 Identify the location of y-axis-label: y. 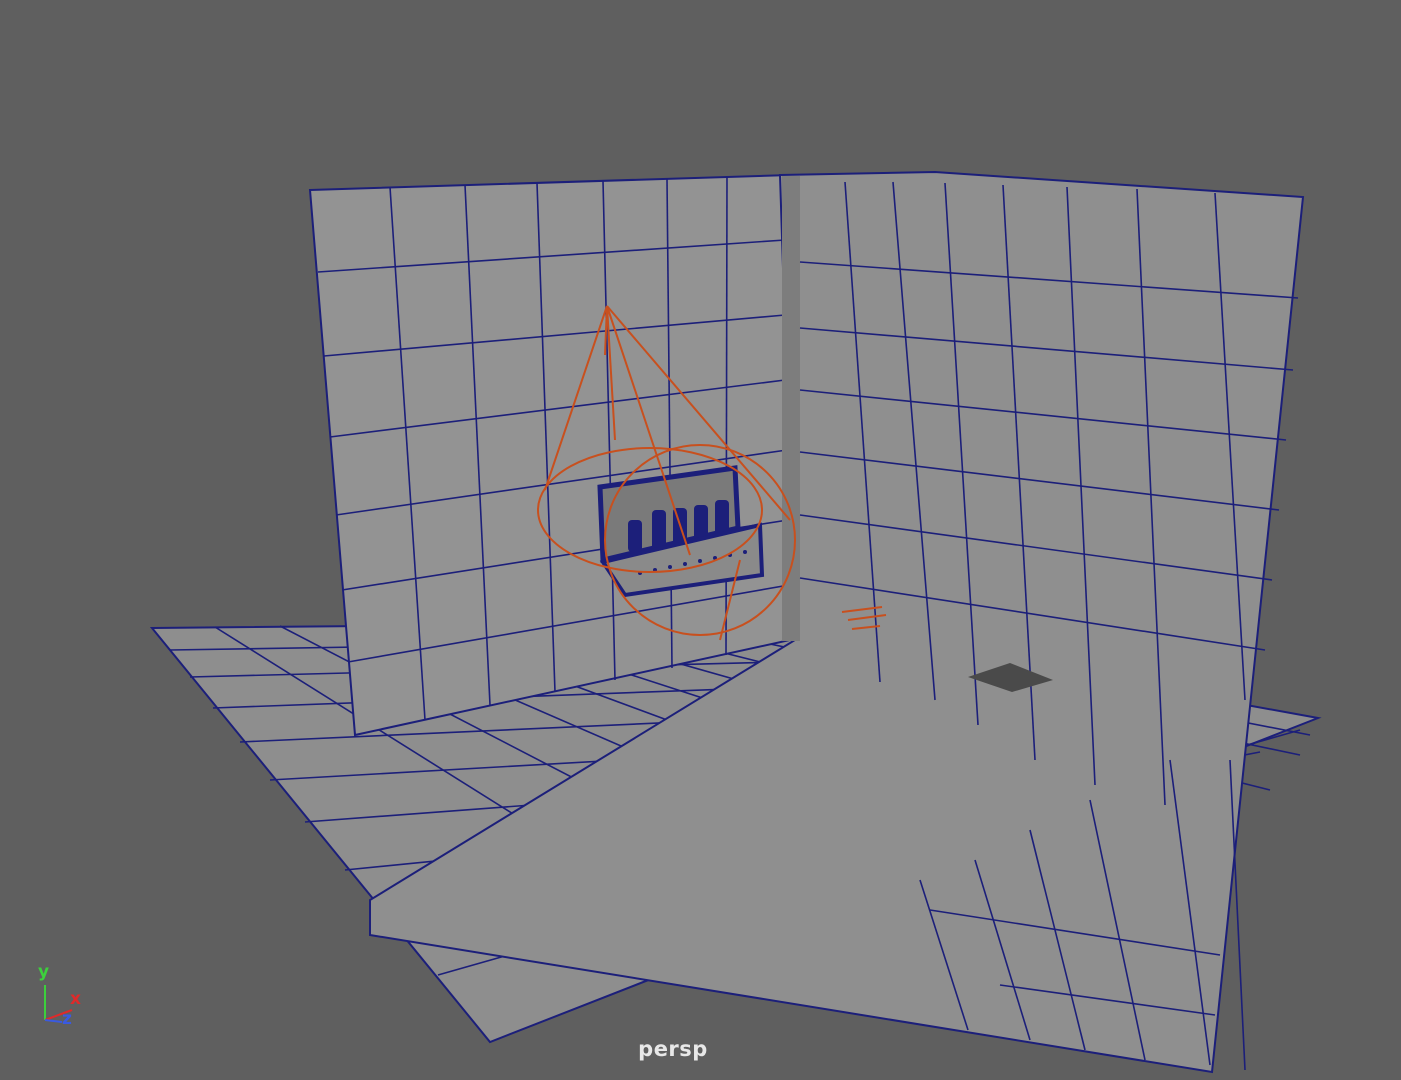
(43, 972).